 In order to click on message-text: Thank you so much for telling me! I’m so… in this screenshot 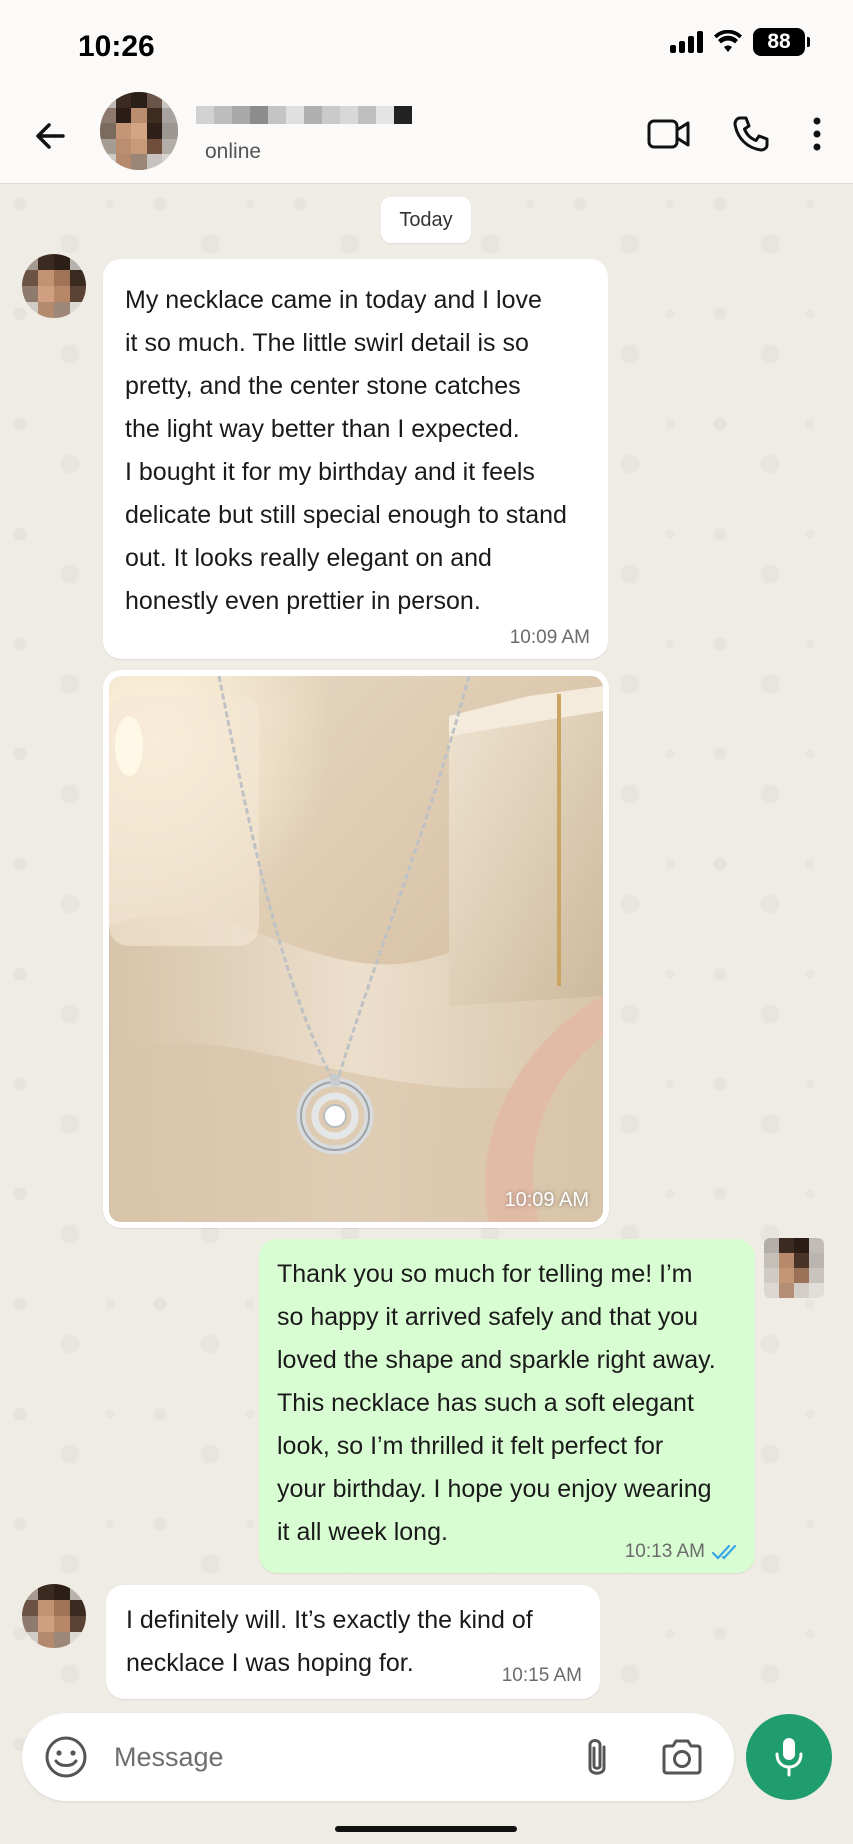, I will do `click(496, 1403)`.